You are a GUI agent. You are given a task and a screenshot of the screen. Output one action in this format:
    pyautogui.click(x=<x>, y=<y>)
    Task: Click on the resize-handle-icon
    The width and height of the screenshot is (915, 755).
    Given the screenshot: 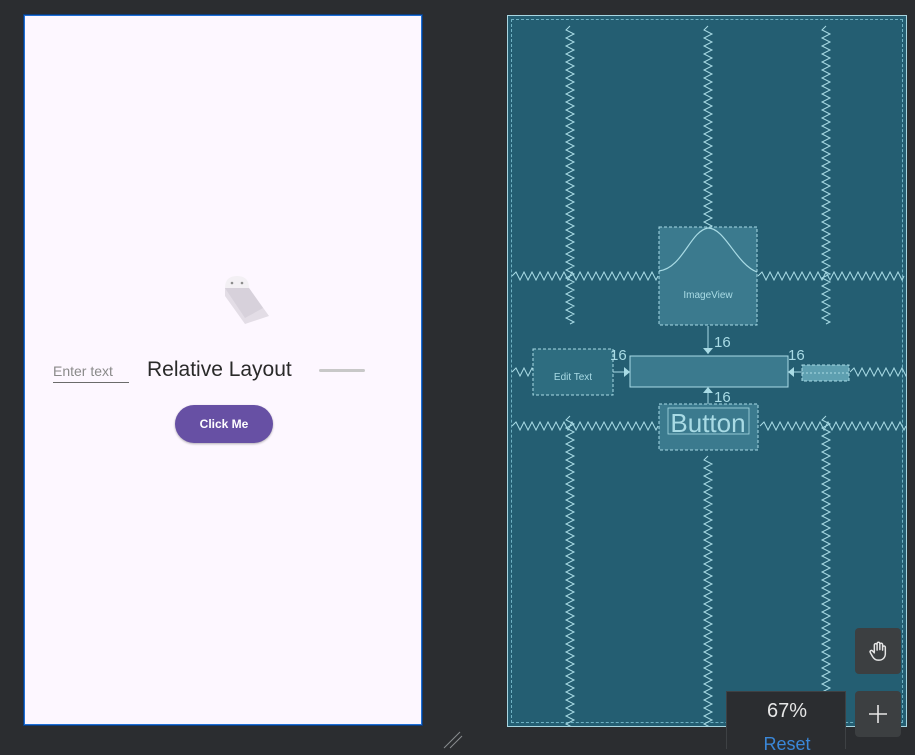 What is the action you would take?
    pyautogui.click(x=452, y=738)
    